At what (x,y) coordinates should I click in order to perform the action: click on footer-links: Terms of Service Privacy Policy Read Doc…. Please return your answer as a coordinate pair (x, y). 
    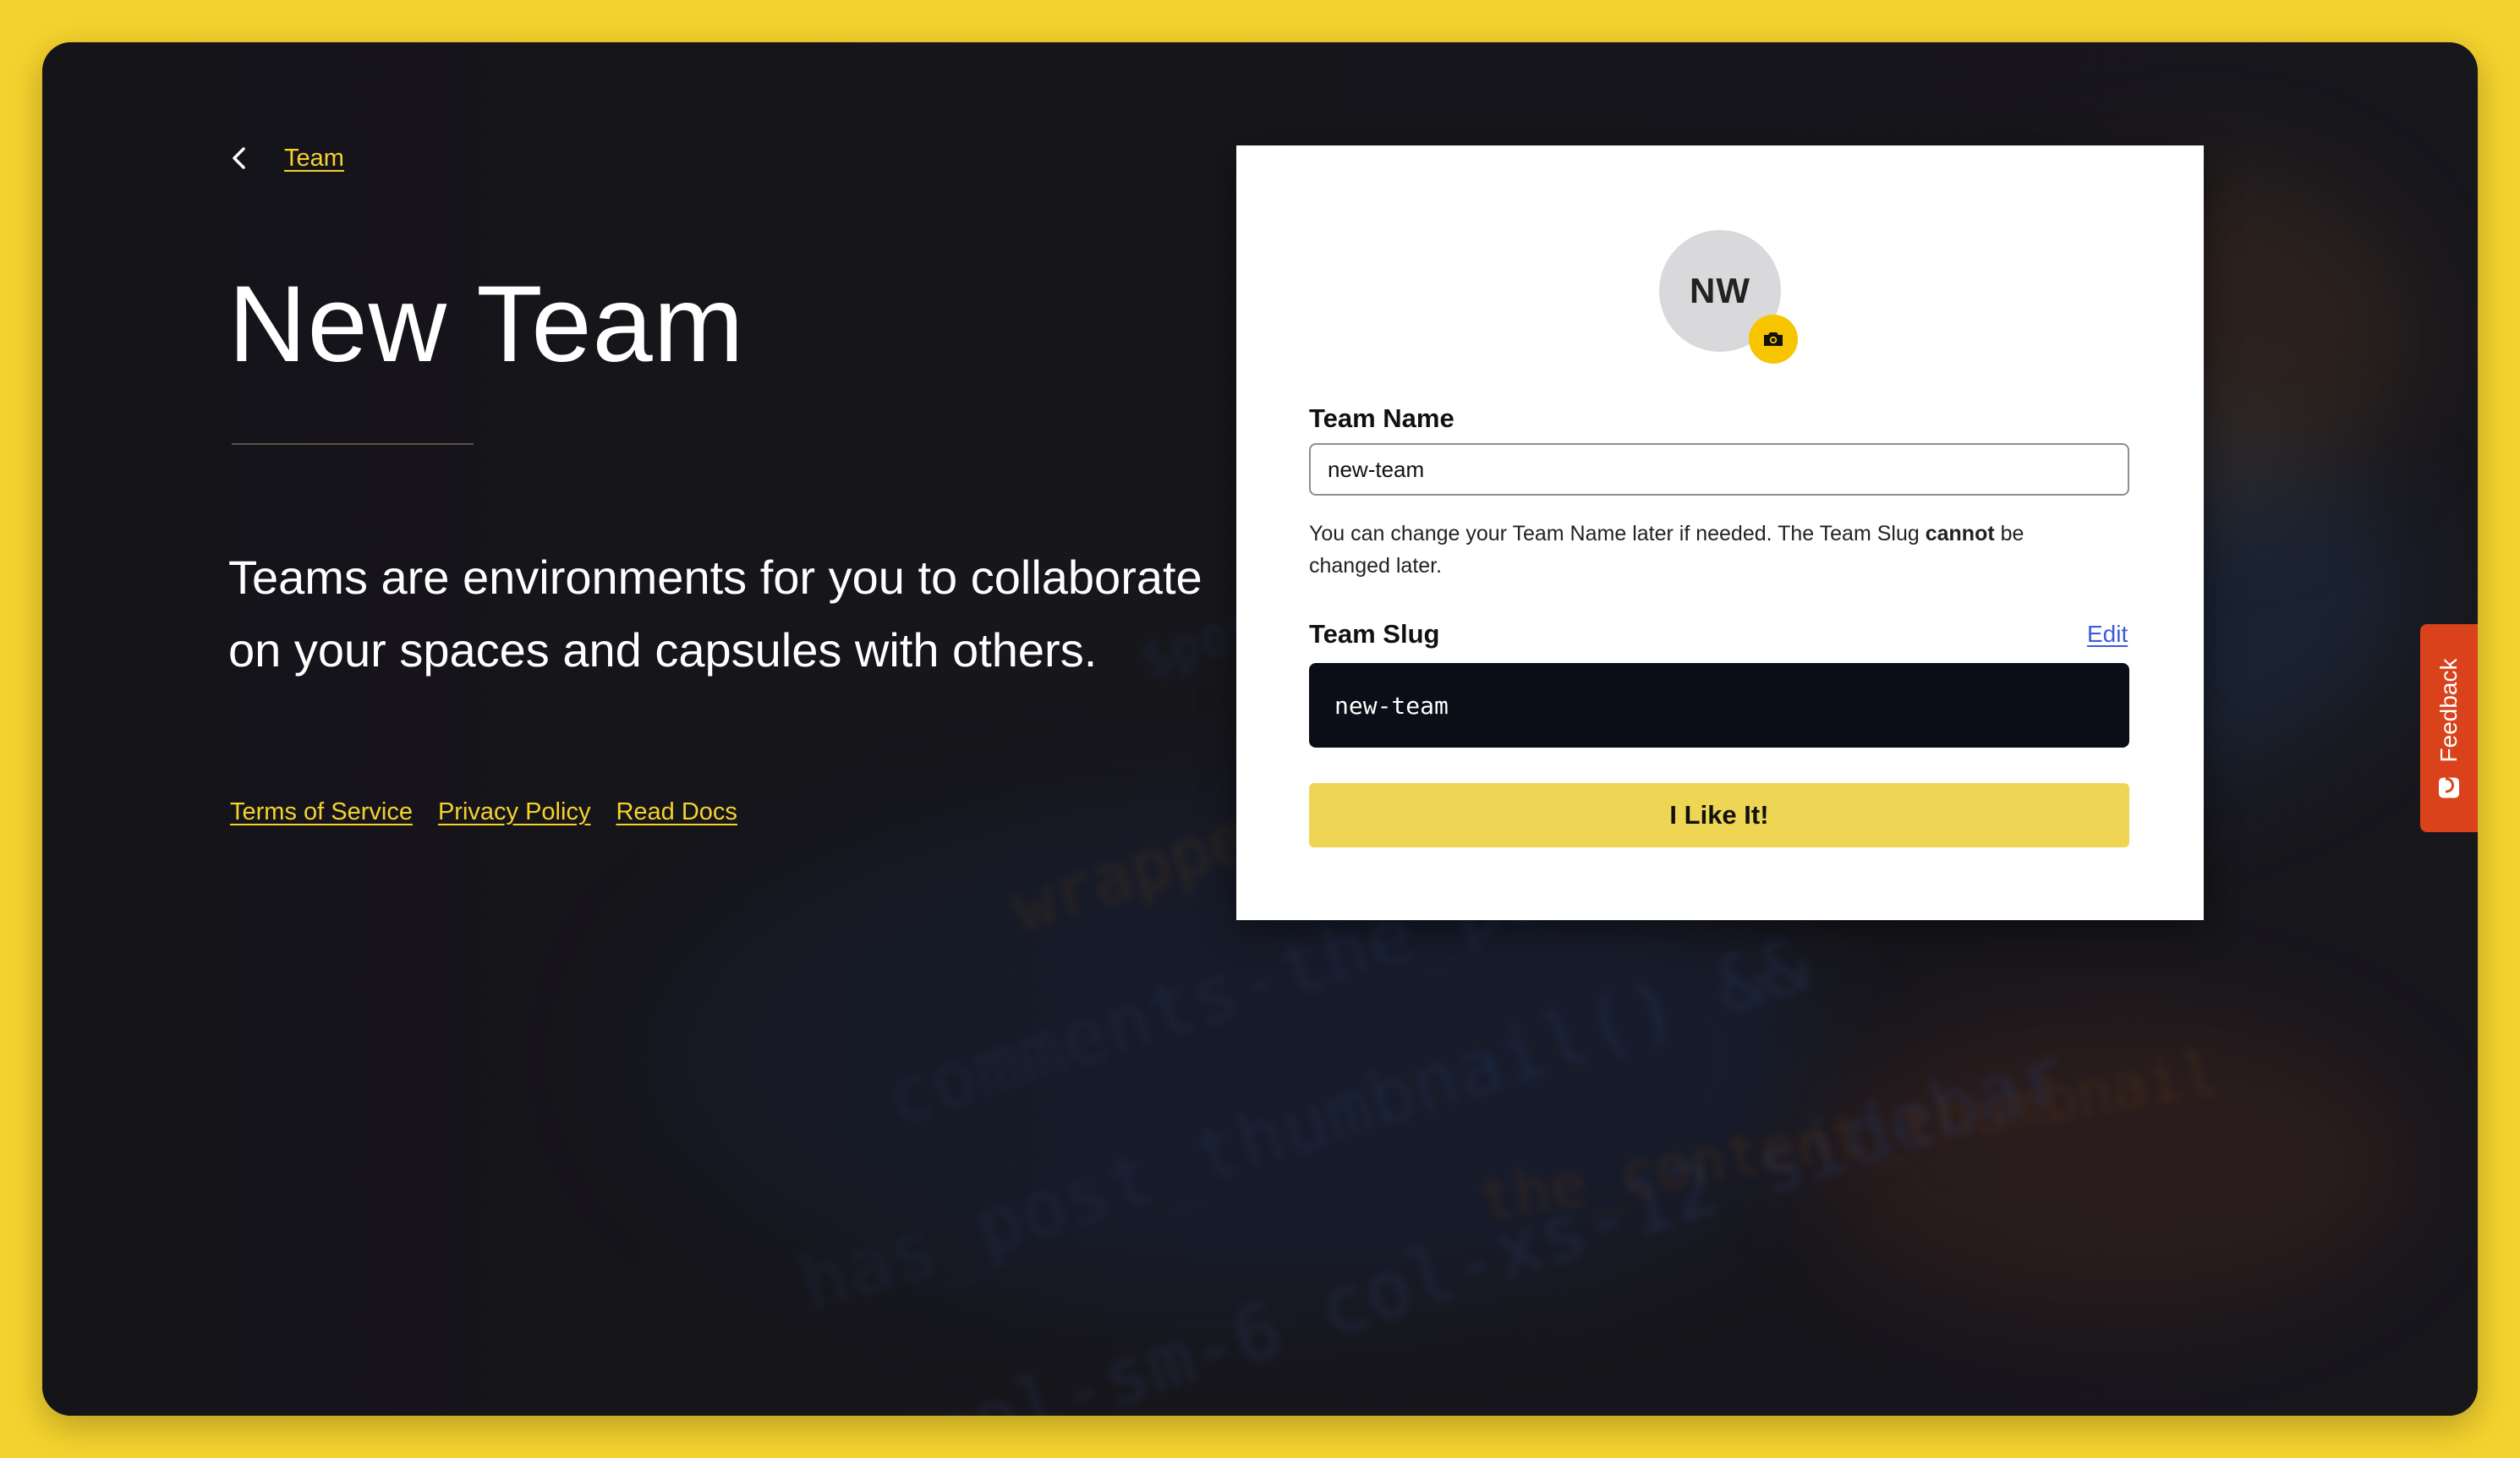
    Looking at the image, I should click on (483, 812).